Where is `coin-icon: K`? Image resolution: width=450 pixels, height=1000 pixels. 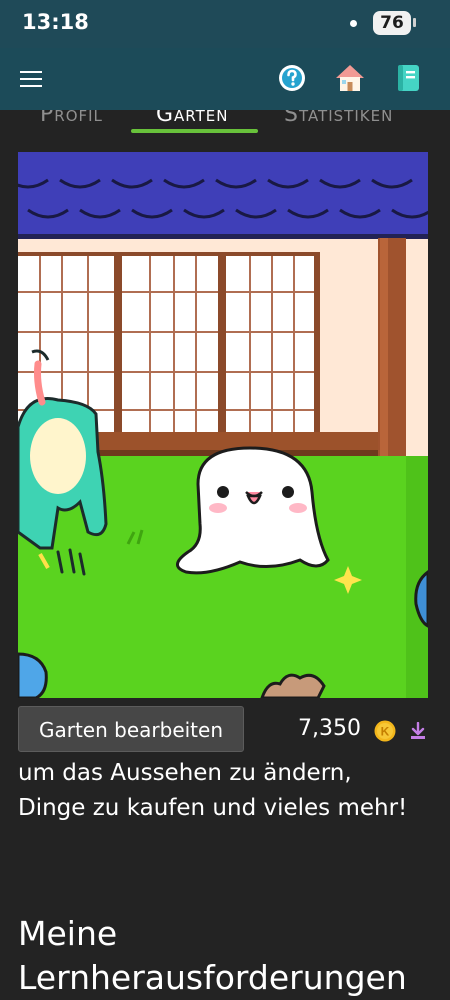 coin-icon: K is located at coordinates (385, 731).